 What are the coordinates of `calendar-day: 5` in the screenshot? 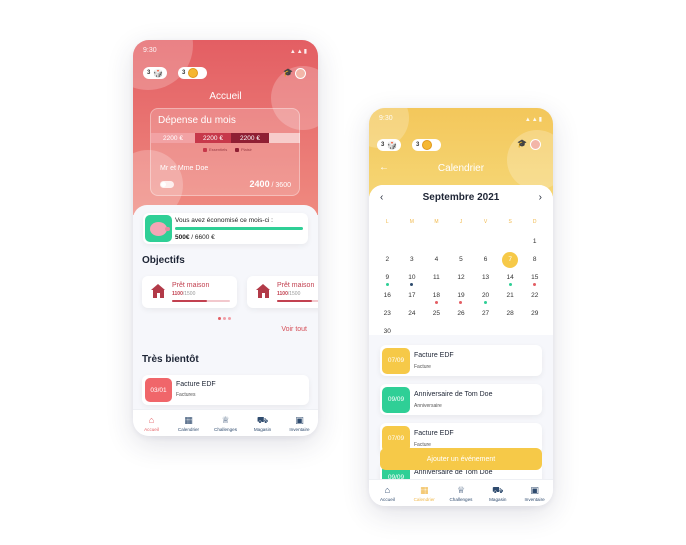 It's located at (461, 260).